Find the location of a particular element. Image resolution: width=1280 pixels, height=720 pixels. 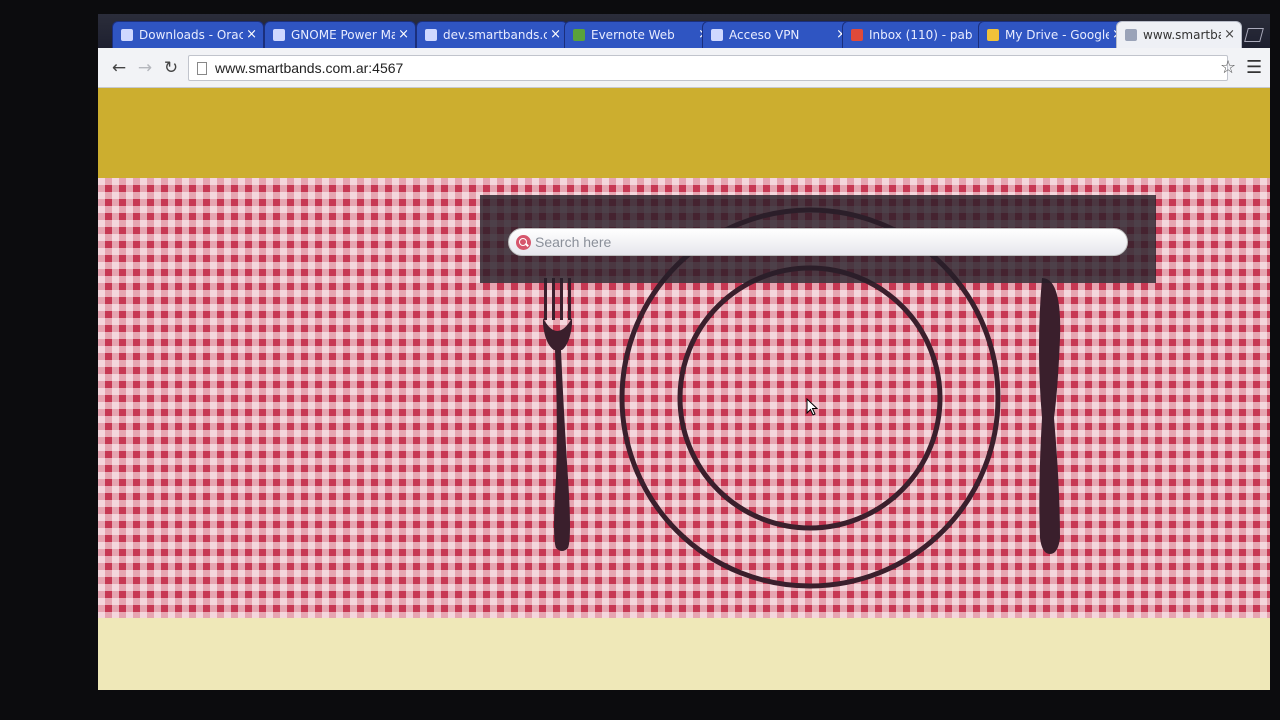

reload-icon: ↻ is located at coordinates (171, 68).